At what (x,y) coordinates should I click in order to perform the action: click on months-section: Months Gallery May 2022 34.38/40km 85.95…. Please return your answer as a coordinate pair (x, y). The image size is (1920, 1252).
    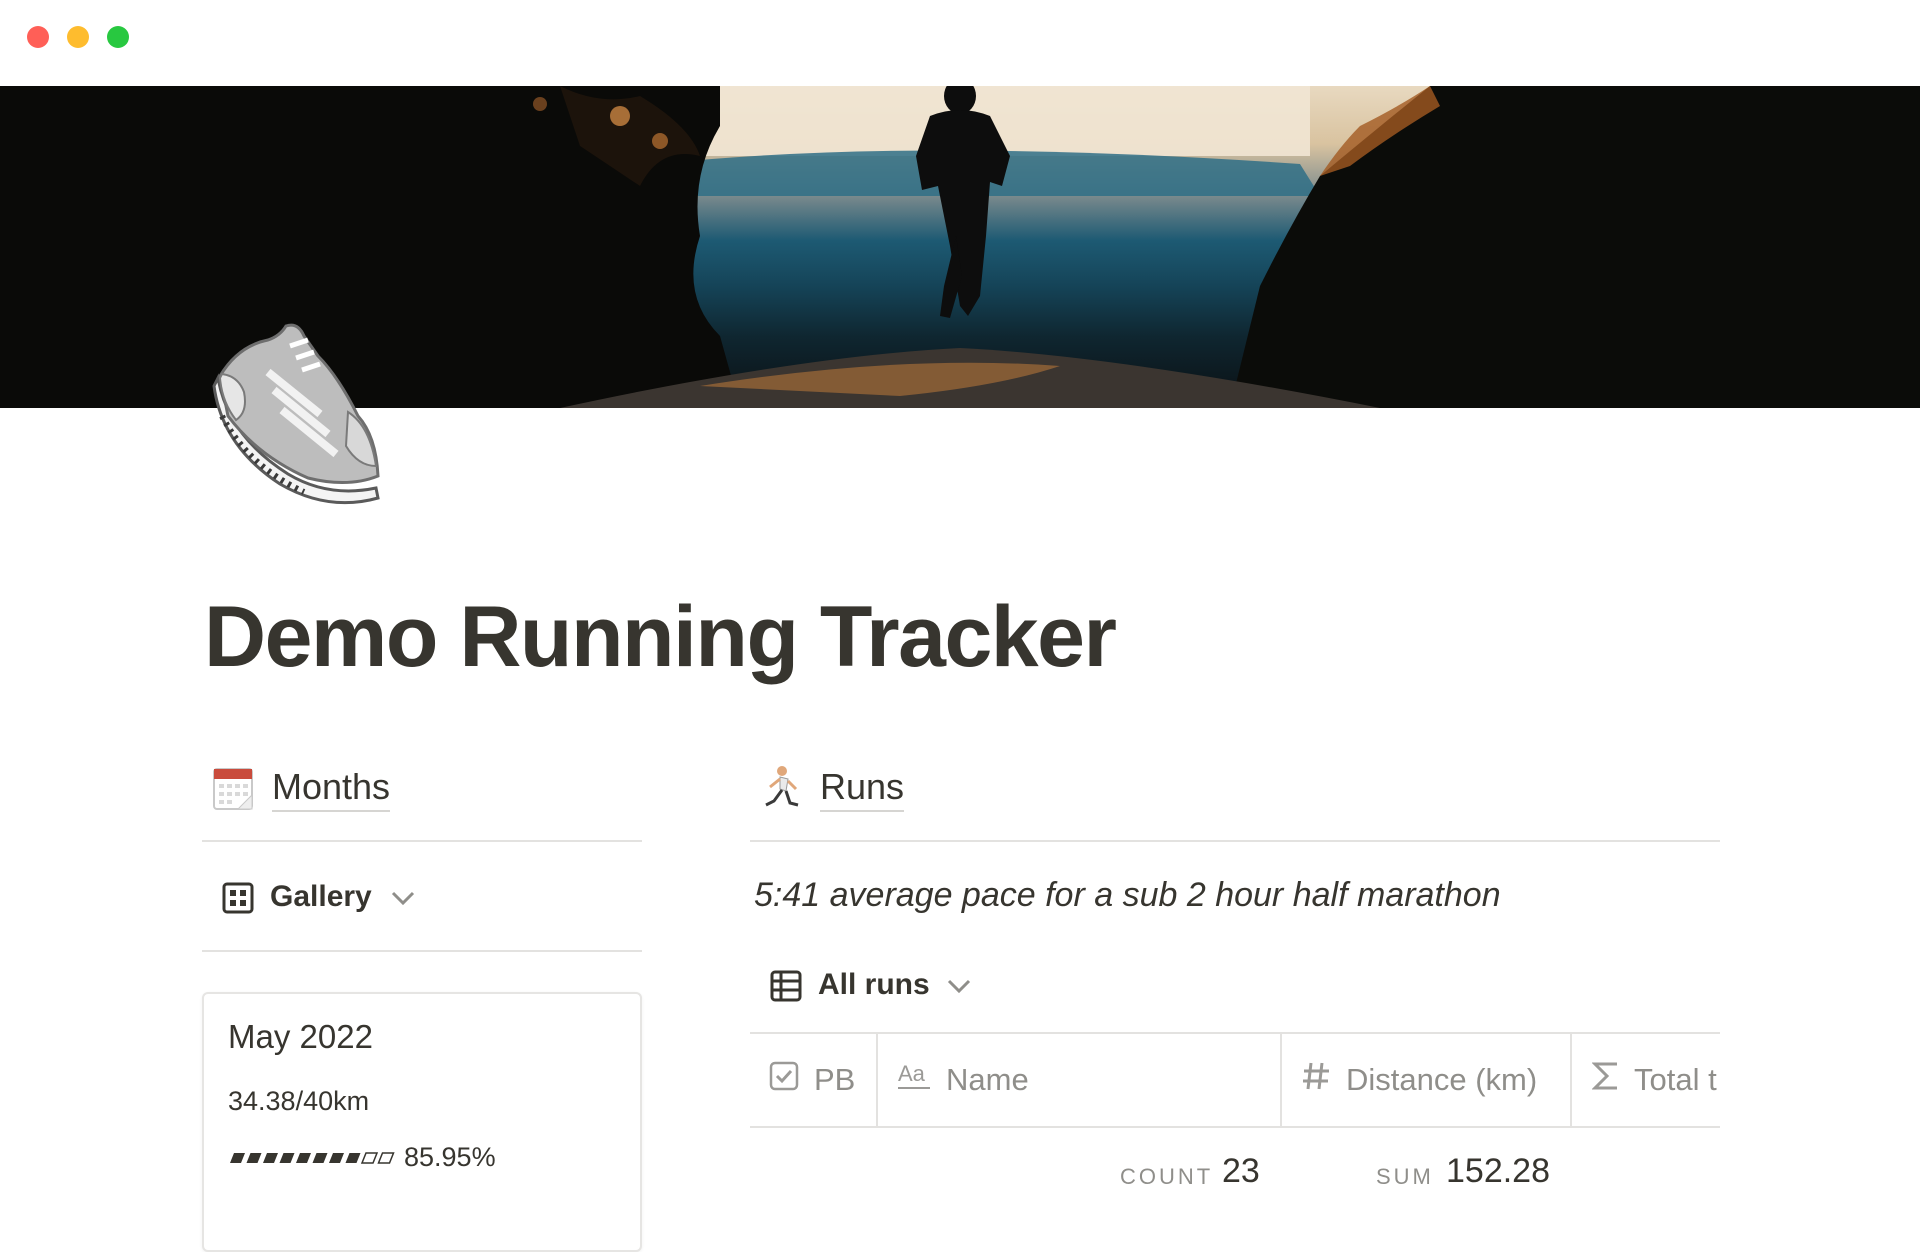
    Looking at the image, I should click on (422, 1002).